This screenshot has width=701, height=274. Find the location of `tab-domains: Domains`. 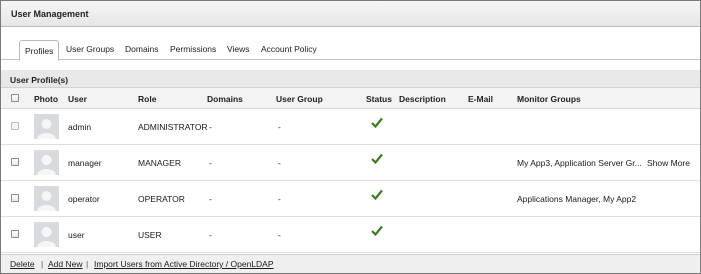

tab-domains: Domains is located at coordinates (142, 49).